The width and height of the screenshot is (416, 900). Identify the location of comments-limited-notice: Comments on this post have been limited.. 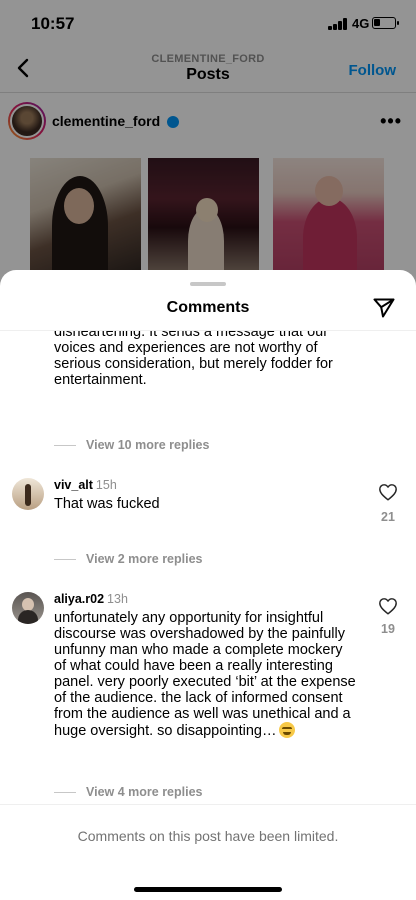
(208, 836).